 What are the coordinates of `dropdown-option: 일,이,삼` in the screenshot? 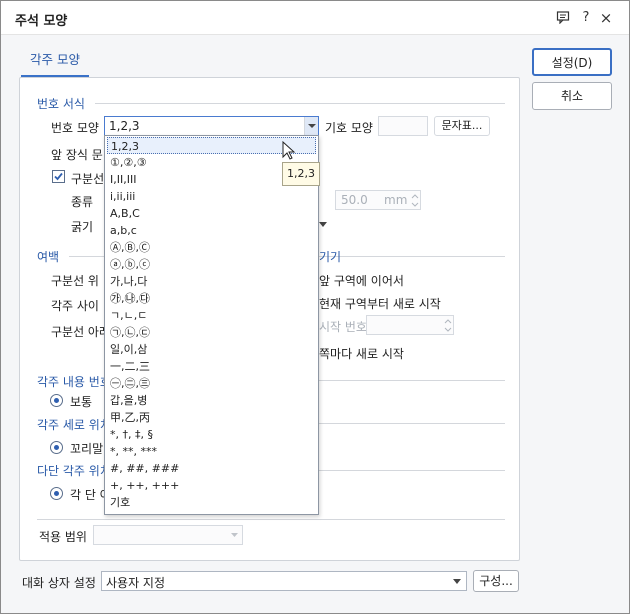 It's located at (128, 349).